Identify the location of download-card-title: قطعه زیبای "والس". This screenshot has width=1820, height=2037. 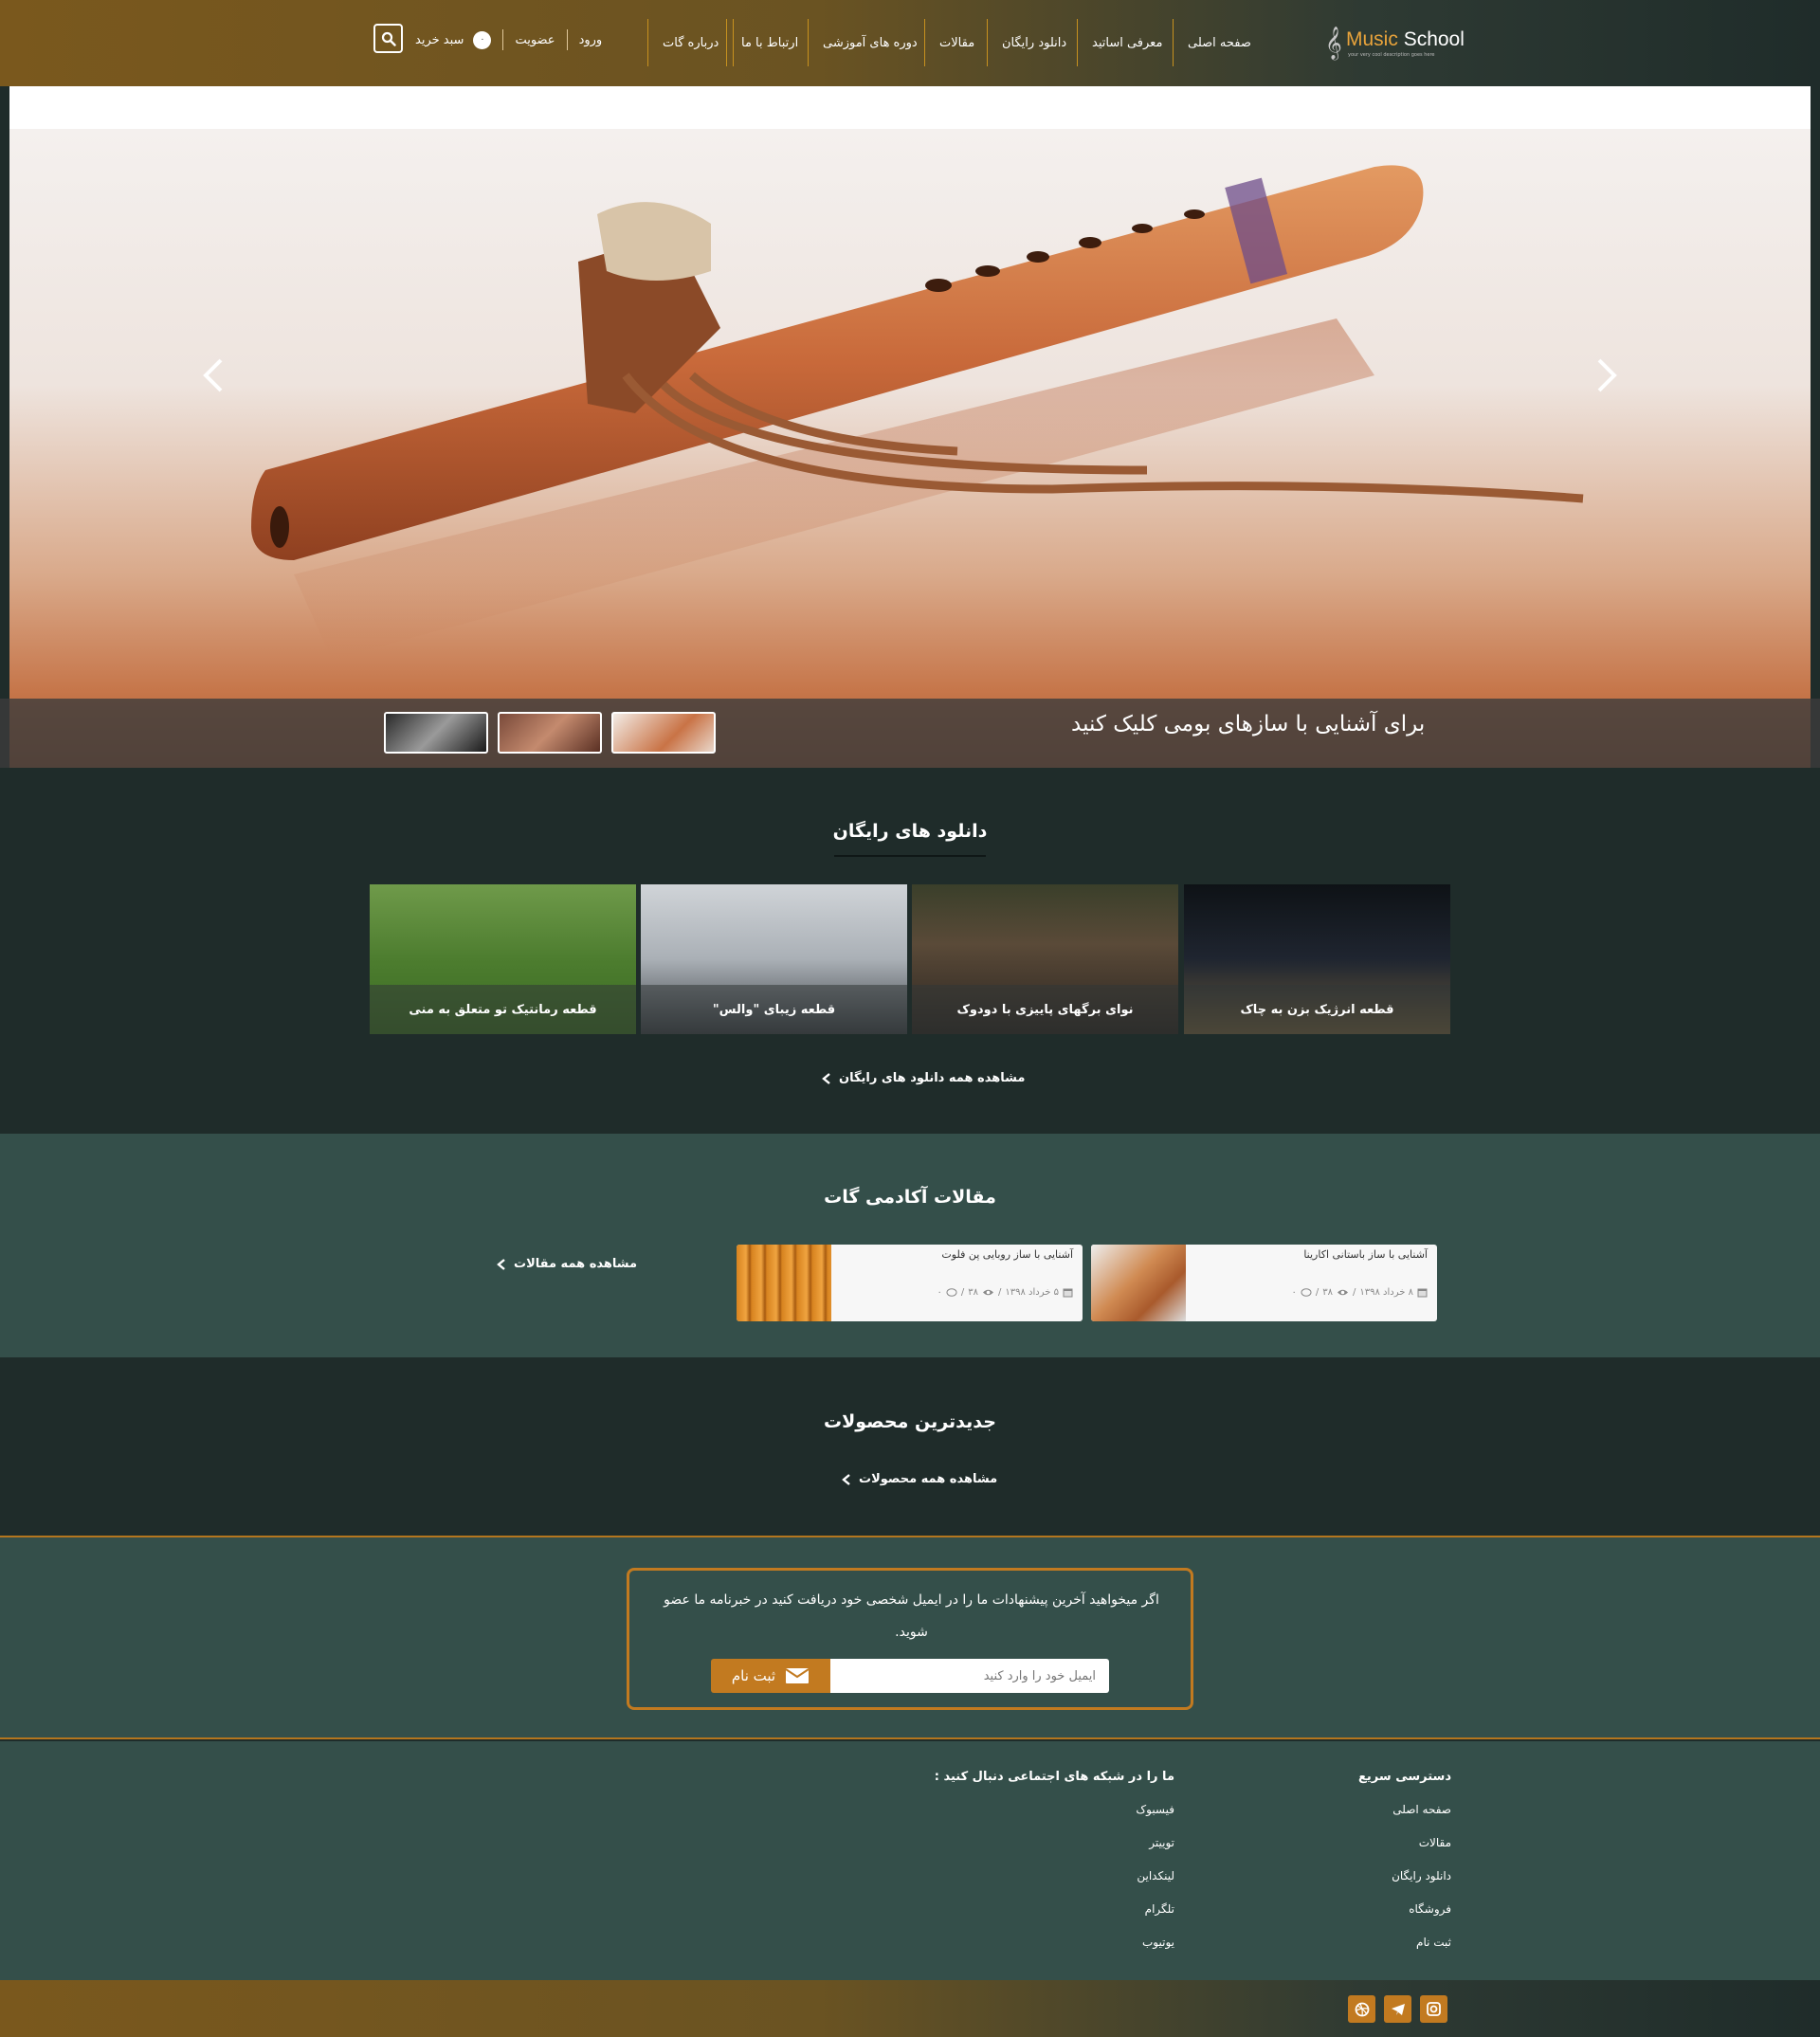
(774, 1009).